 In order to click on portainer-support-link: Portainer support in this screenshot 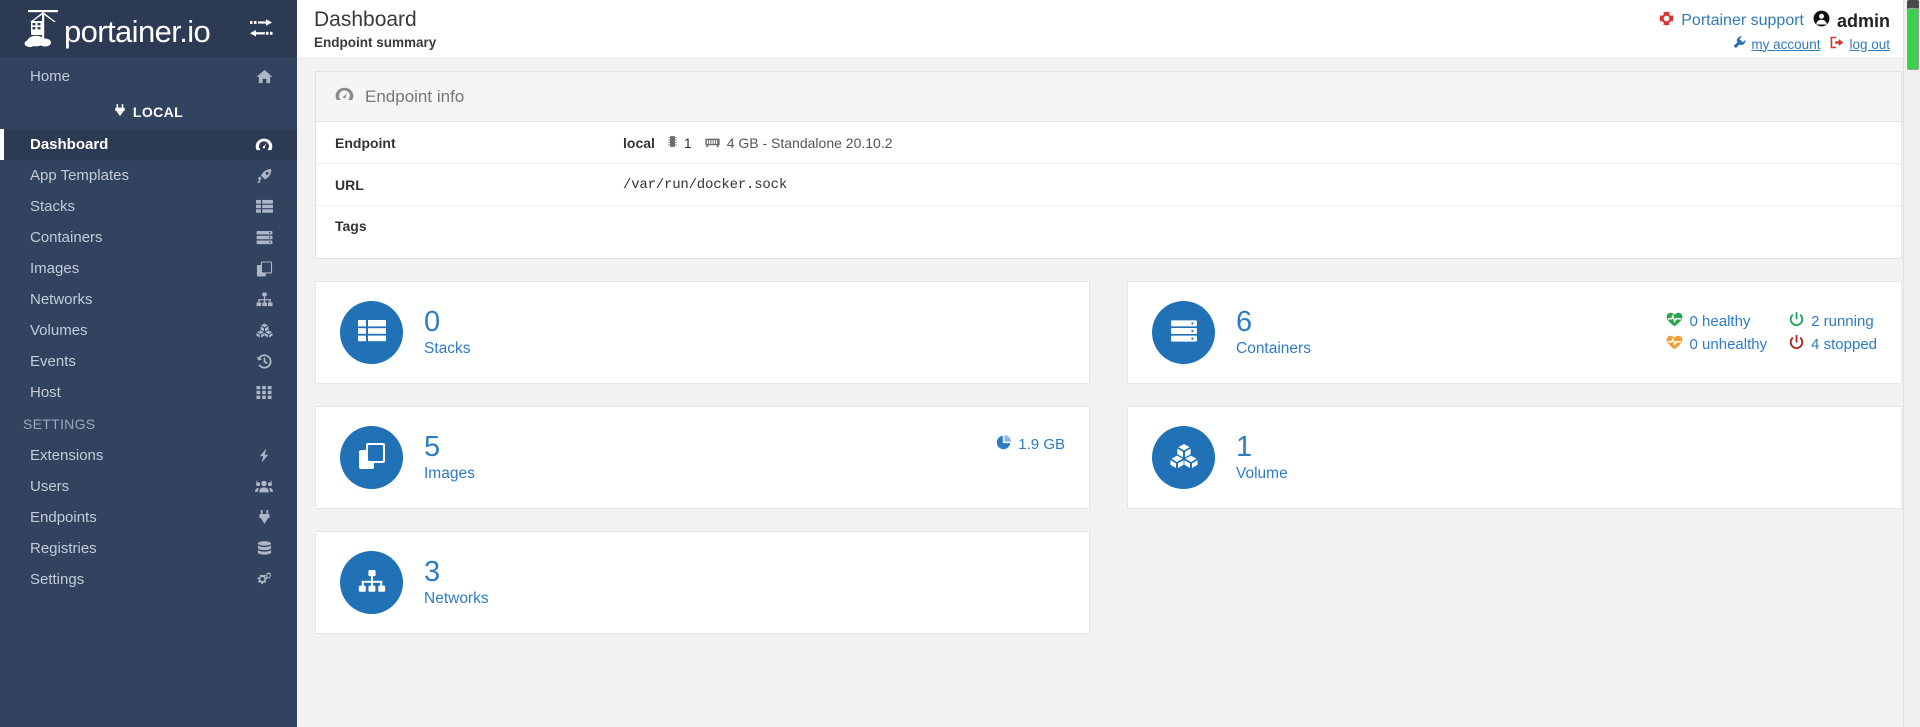, I will do `click(1731, 21)`.